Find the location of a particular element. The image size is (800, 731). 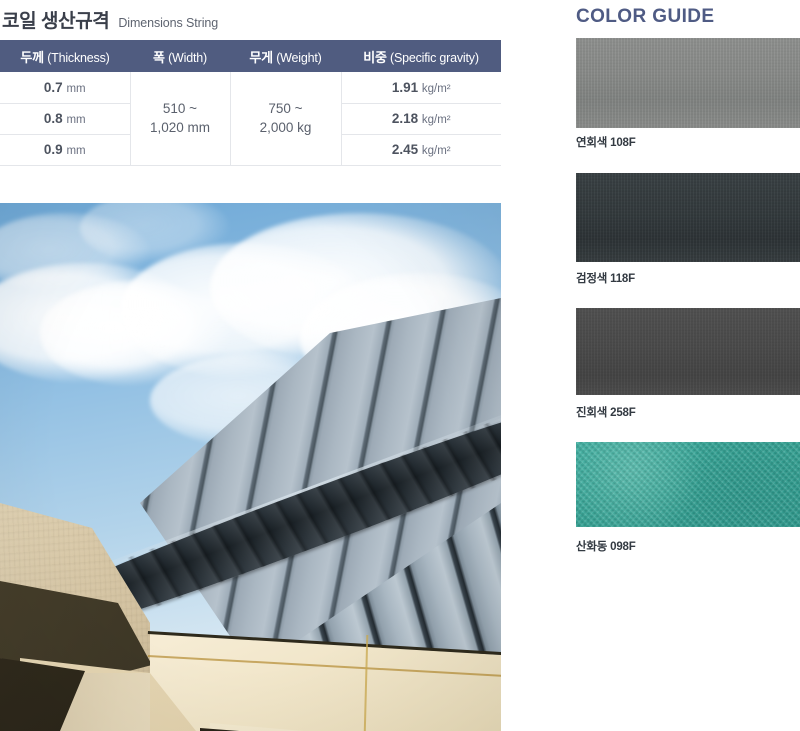

column-header-width: 폭 (Width) is located at coordinates (180, 56).